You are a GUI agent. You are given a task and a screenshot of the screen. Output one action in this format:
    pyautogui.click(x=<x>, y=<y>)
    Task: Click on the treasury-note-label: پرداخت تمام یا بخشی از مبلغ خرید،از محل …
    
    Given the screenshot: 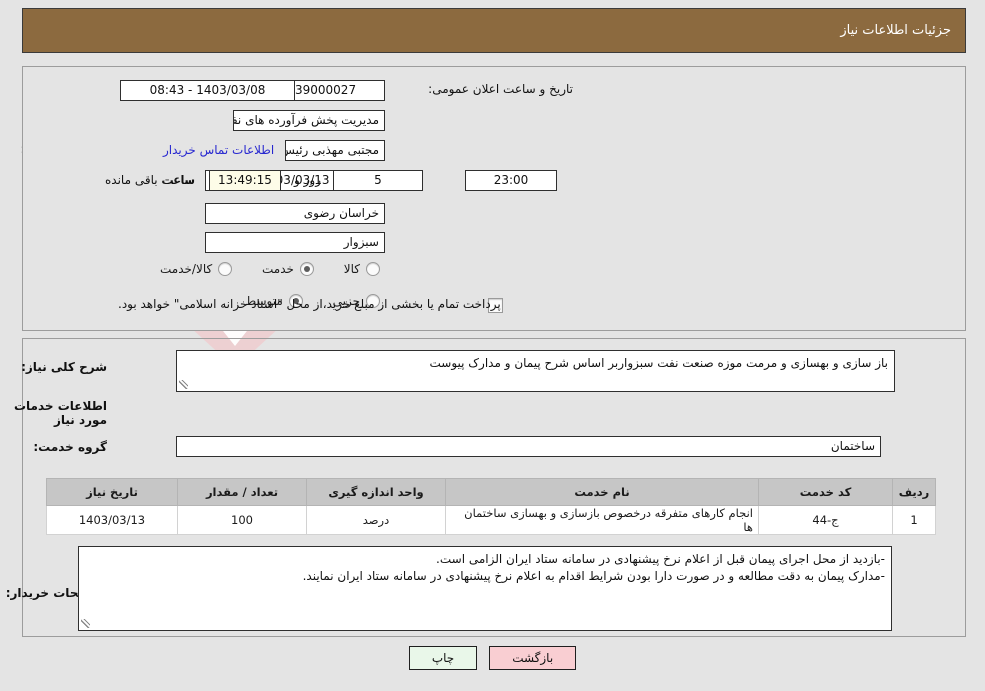 What is the action you would take?
    pyautogui.click(x=309, y=304)
    